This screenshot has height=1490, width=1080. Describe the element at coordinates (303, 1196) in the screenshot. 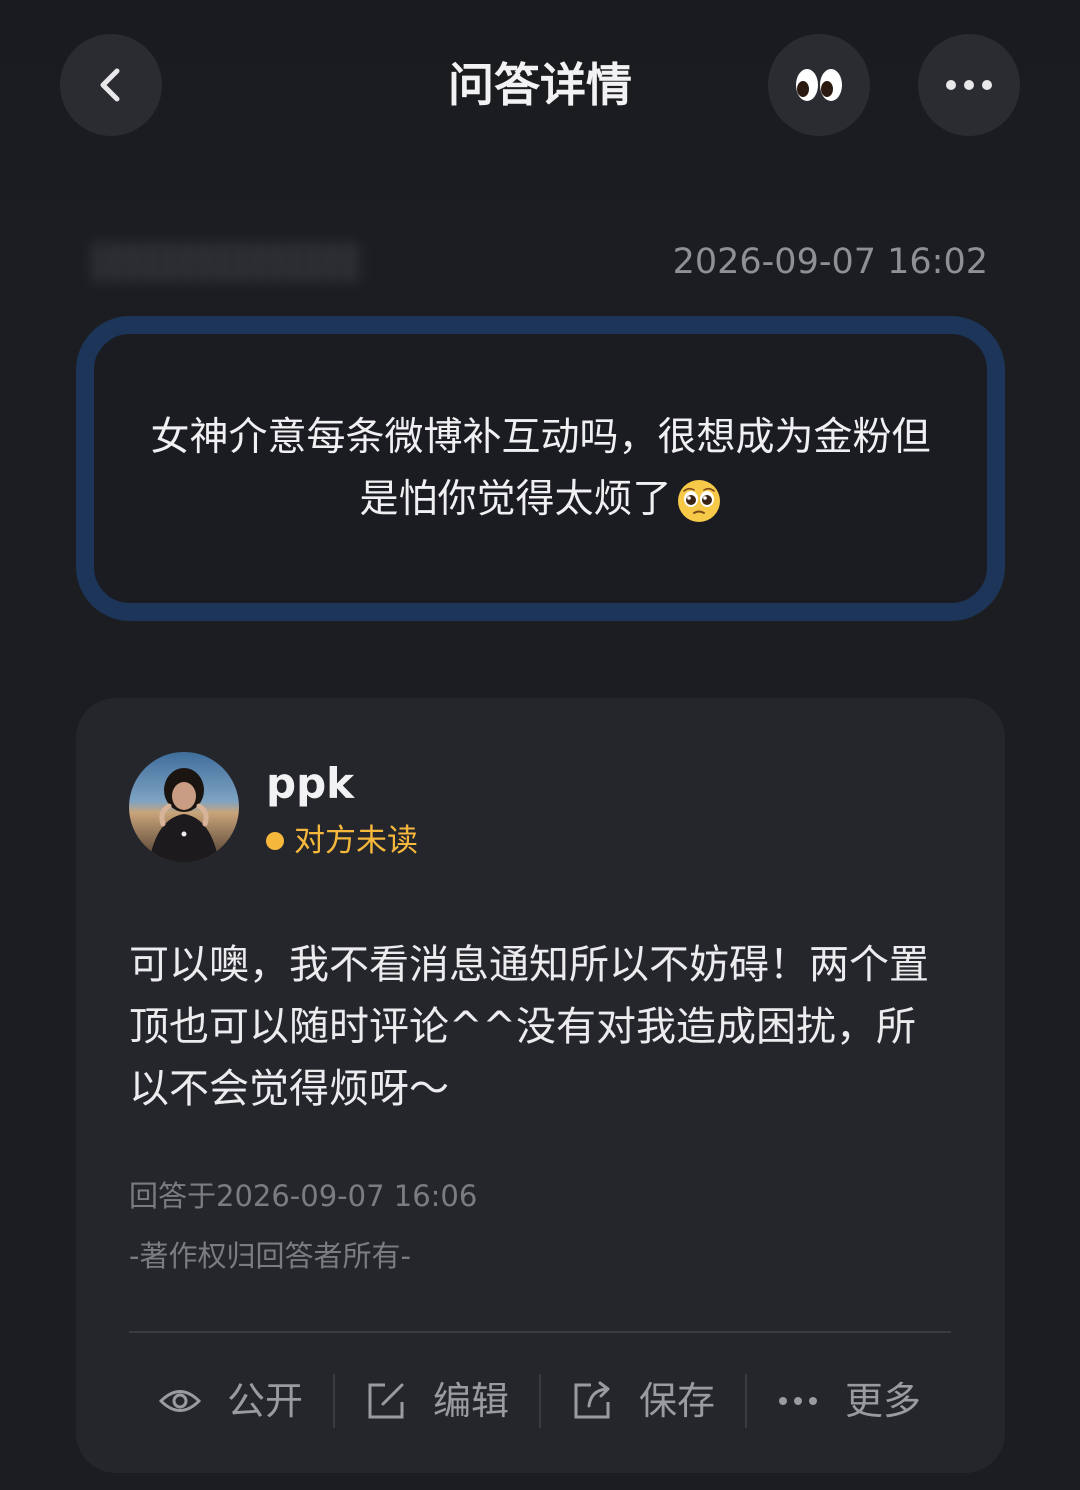

I see `answered-at: 回答于2026-09-07 16:06` at that location.